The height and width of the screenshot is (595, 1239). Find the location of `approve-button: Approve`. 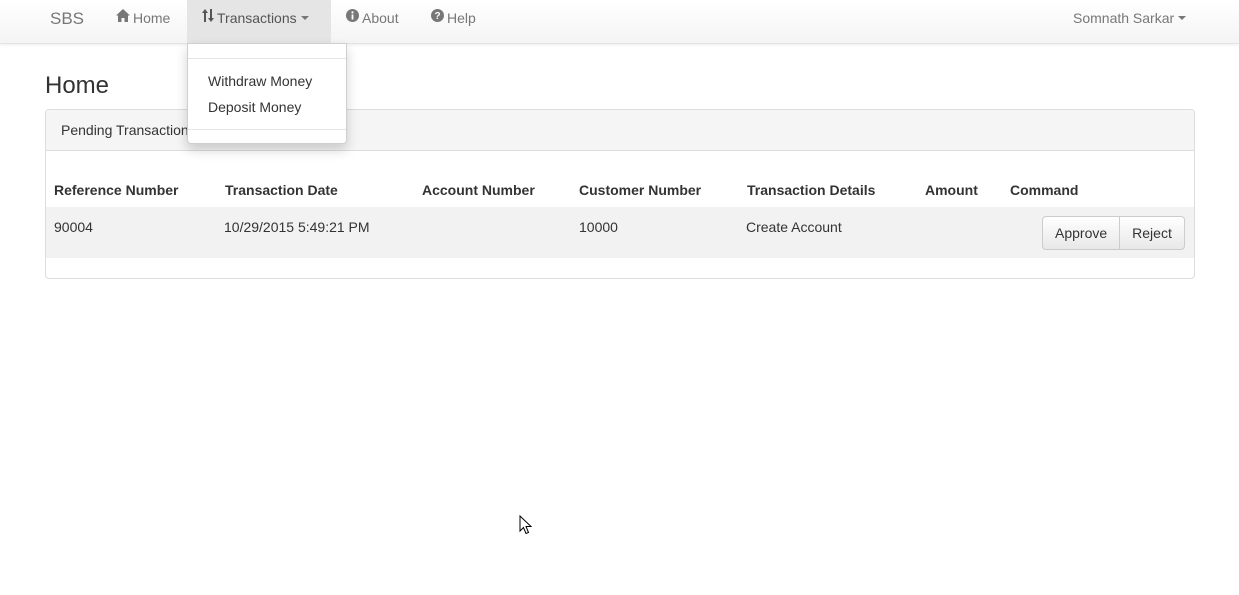

approve-button: Approve is located at coordinates (1081, 233).